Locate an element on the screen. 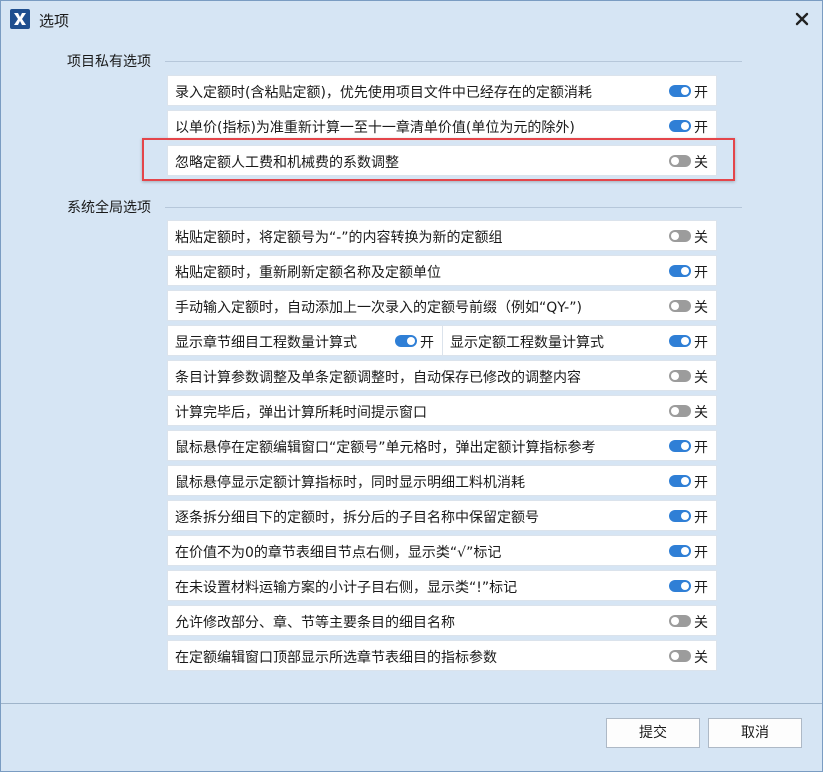 The width and height of the screenshot is (823, 772). highlight-box is located at coordinates (438, 159).